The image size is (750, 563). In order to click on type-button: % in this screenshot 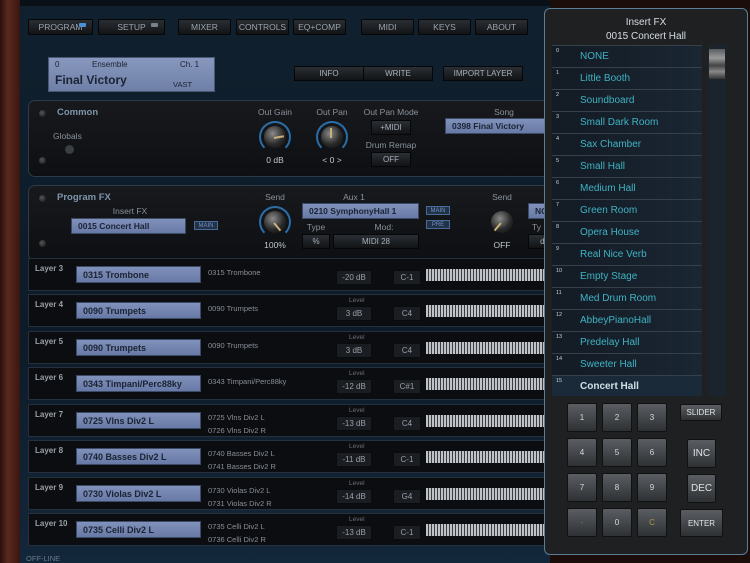, I will do `click(316, 241)`.